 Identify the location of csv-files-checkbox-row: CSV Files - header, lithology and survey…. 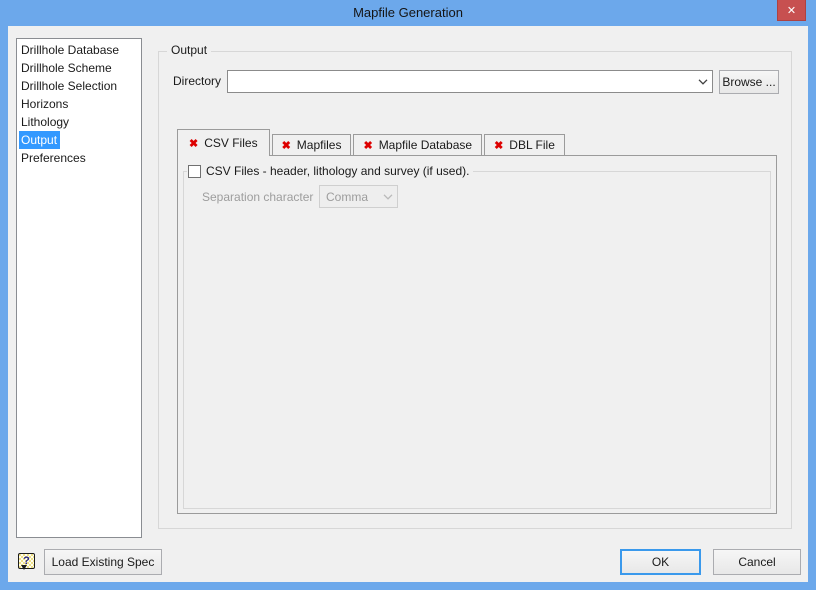
(330, 171).